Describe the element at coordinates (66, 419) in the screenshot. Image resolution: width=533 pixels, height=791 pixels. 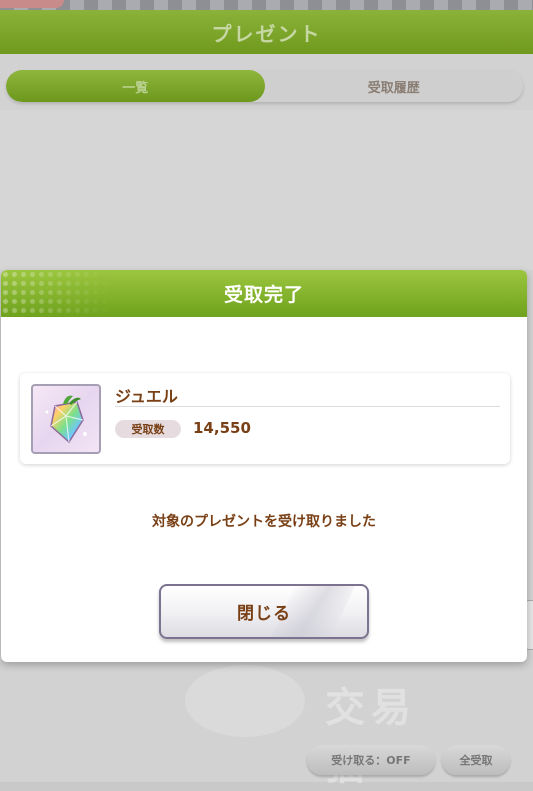
I see `jewel-icon` at that location.